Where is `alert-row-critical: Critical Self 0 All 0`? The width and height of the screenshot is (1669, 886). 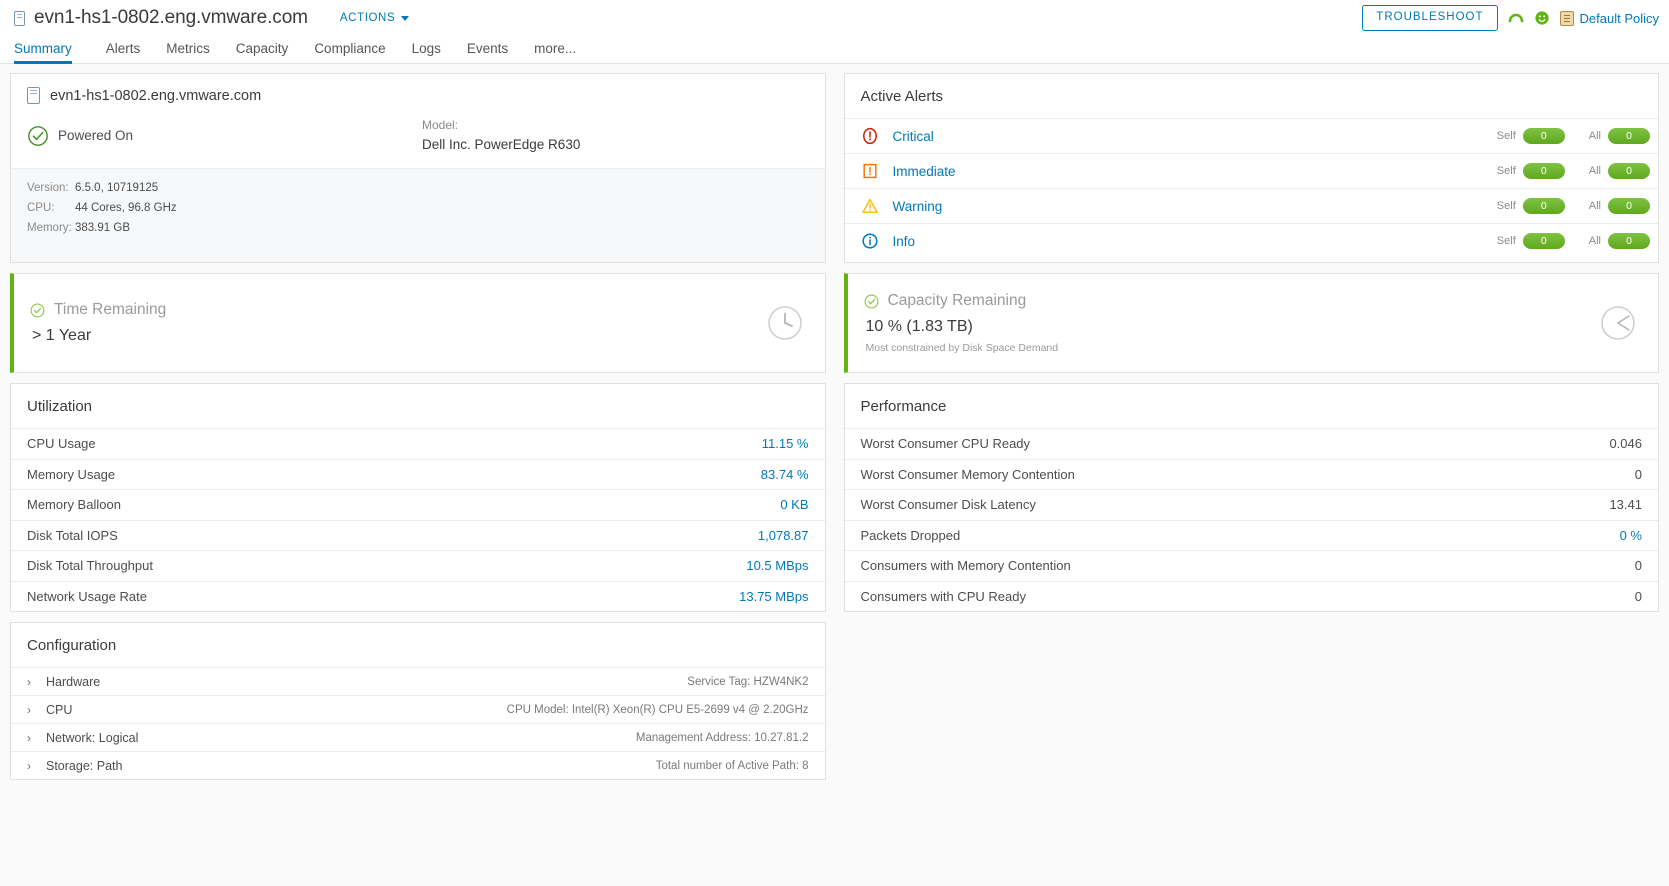 alert-row-critical: Critical Self 0 All 0 is located at coordinates (1251, 135).